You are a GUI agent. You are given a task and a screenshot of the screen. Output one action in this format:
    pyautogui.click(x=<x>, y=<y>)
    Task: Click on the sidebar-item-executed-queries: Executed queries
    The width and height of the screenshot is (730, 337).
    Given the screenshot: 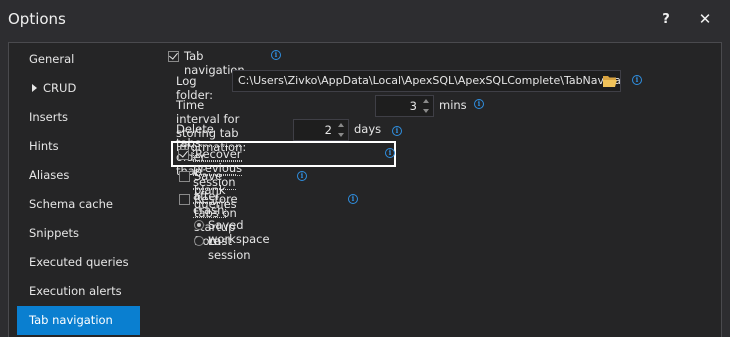 What is the action you would take?
    pyautogui.click(x=78, y=262)
    